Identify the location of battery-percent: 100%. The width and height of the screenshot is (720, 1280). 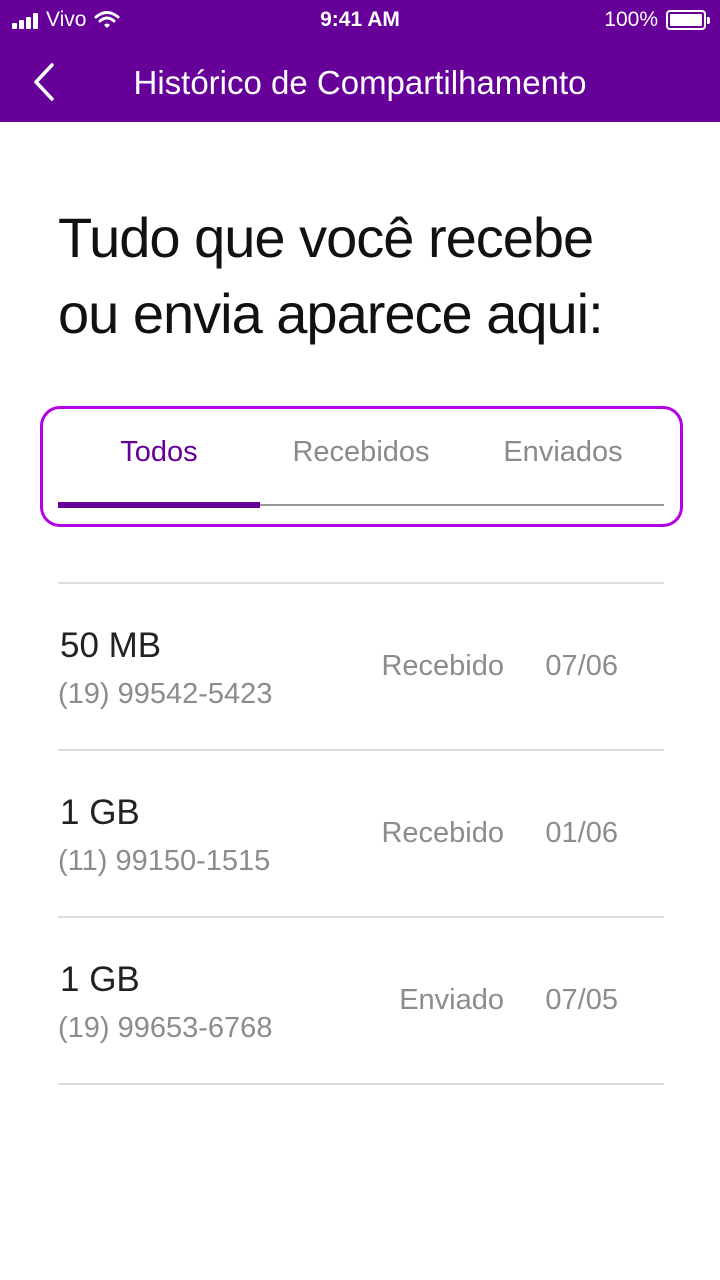
(631, 19).